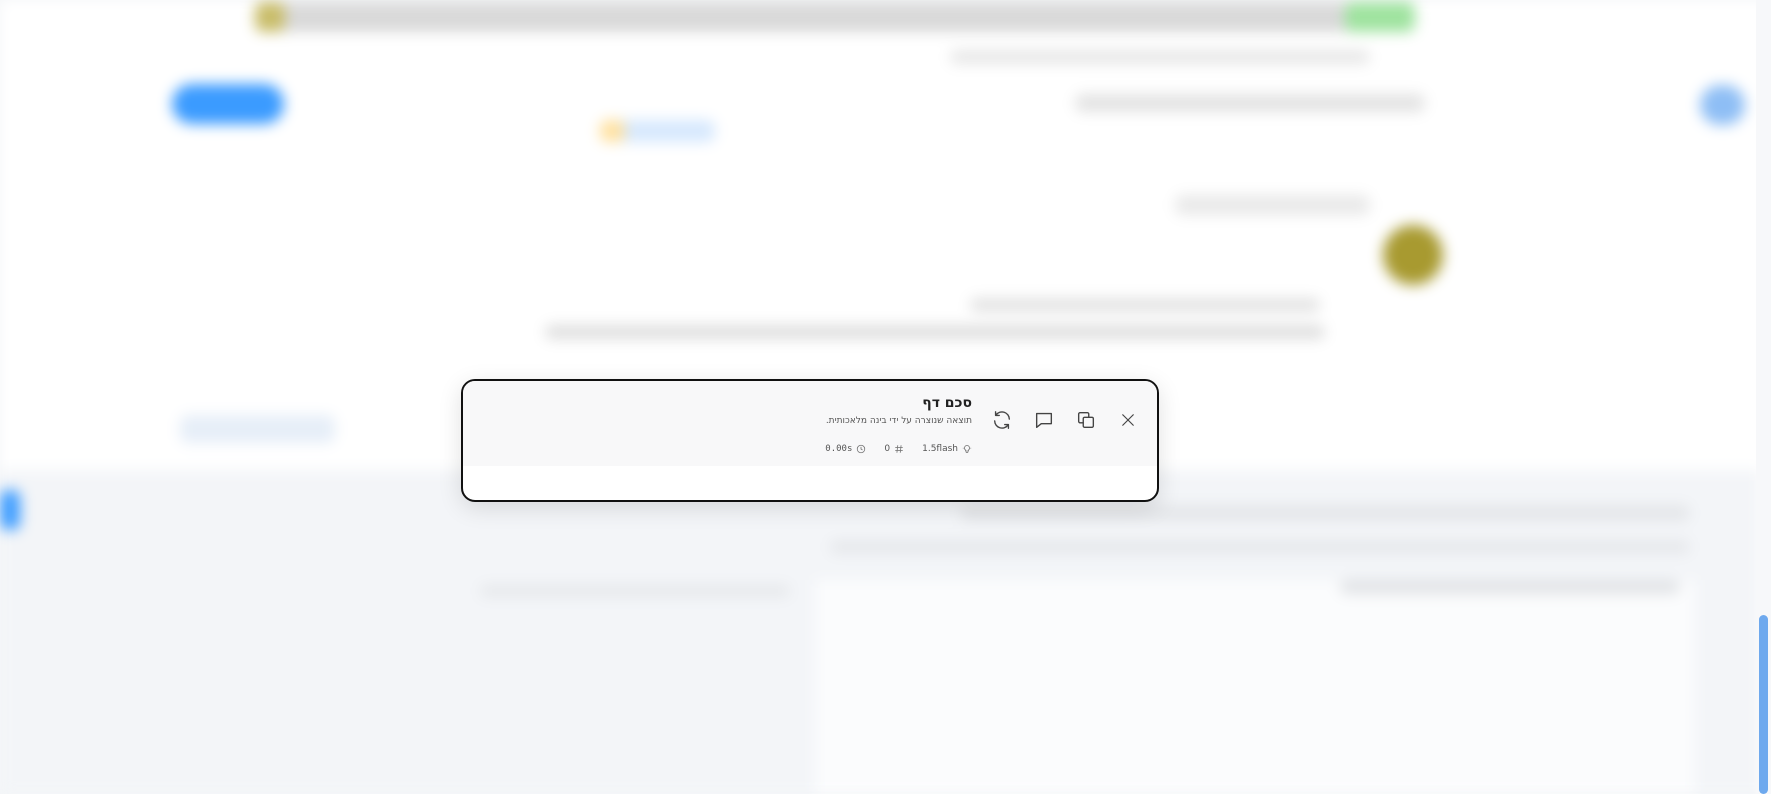 This screenshot has width=1771, height=794. I want to click on background-content-area, so click(1255, 687).